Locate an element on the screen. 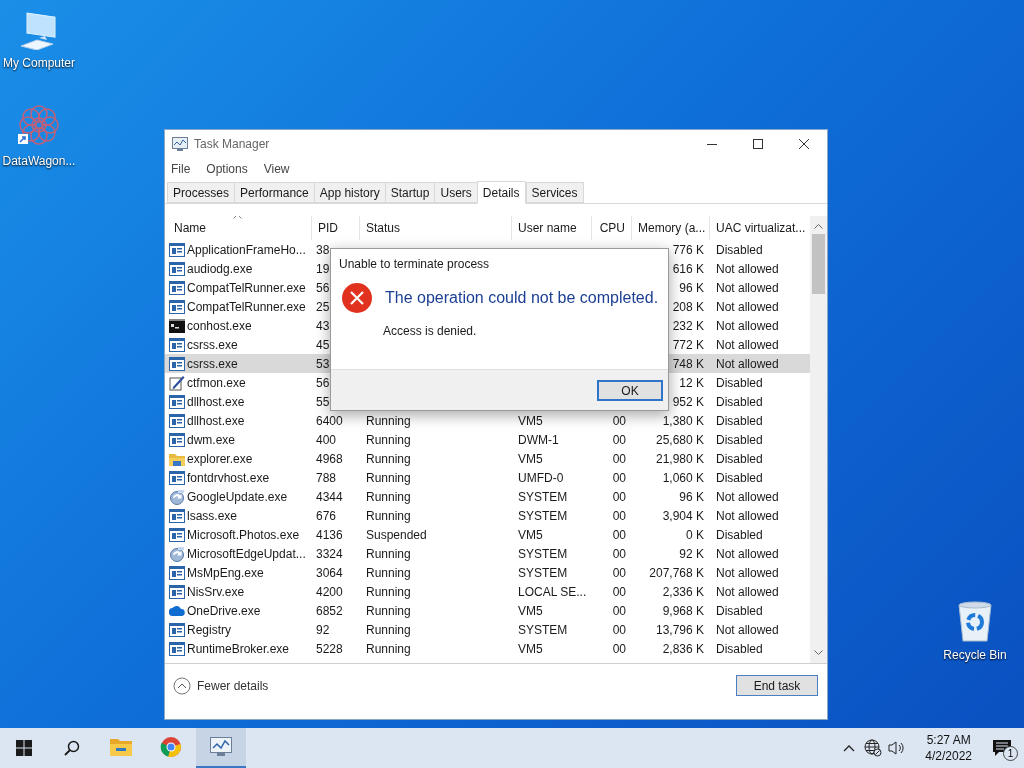 Image resolution: width=1024 pixels, height=768 pixels. table-cell-text: 4968 is located at coordinates (329, 459).